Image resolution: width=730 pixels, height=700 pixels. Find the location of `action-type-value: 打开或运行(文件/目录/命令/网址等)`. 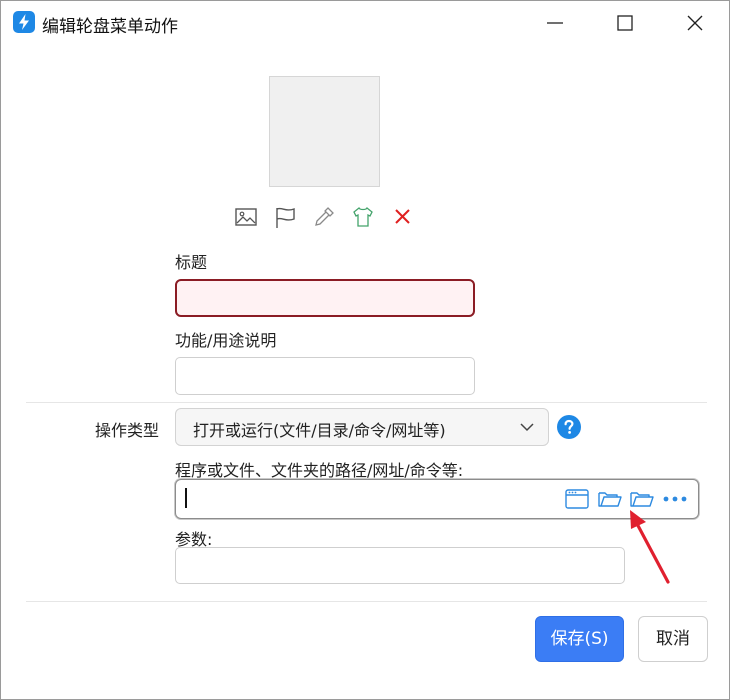

action-type-value: 打开或运行(文件/目录/命令/网址等) is located at coordinates (319, 430).